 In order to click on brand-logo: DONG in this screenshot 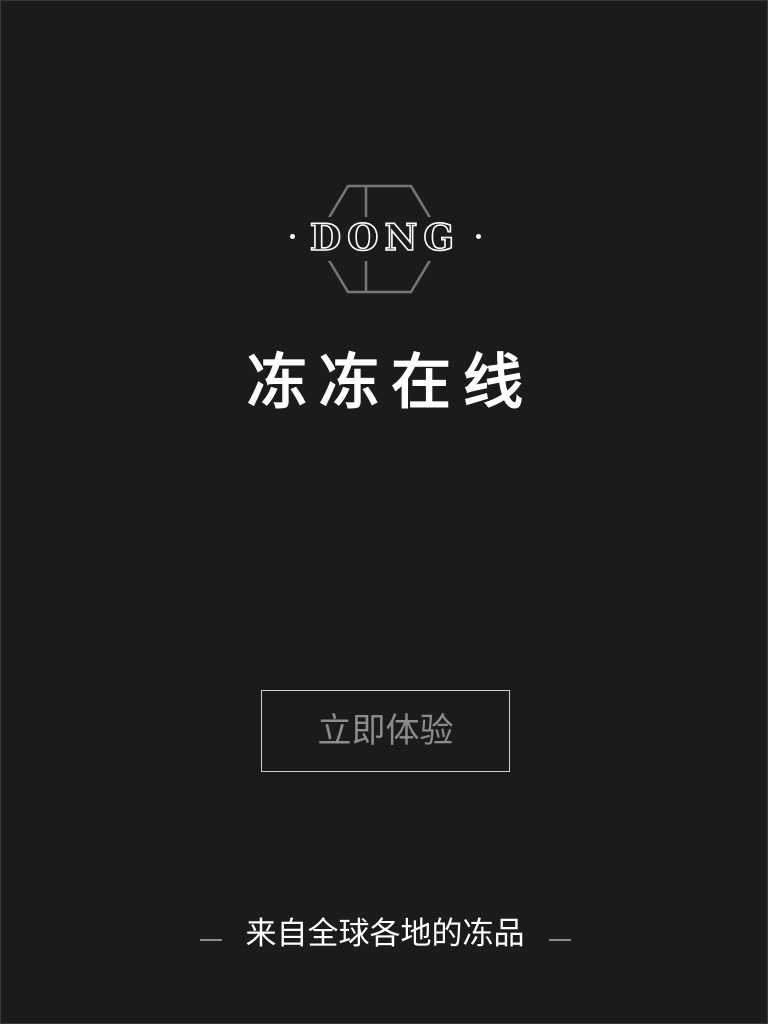, I will do `click(385, 239)`.